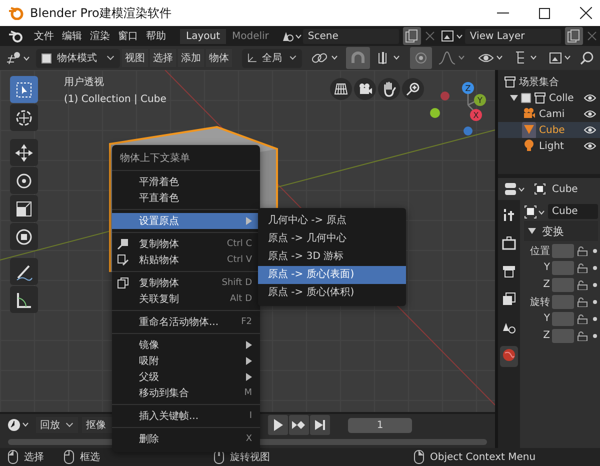 The width and height of the screenshot is (600, 466). What do you see at coordinates (509, 356) in the screenshot?
I see `world-tab-icon` at bounding box center [509, 356].